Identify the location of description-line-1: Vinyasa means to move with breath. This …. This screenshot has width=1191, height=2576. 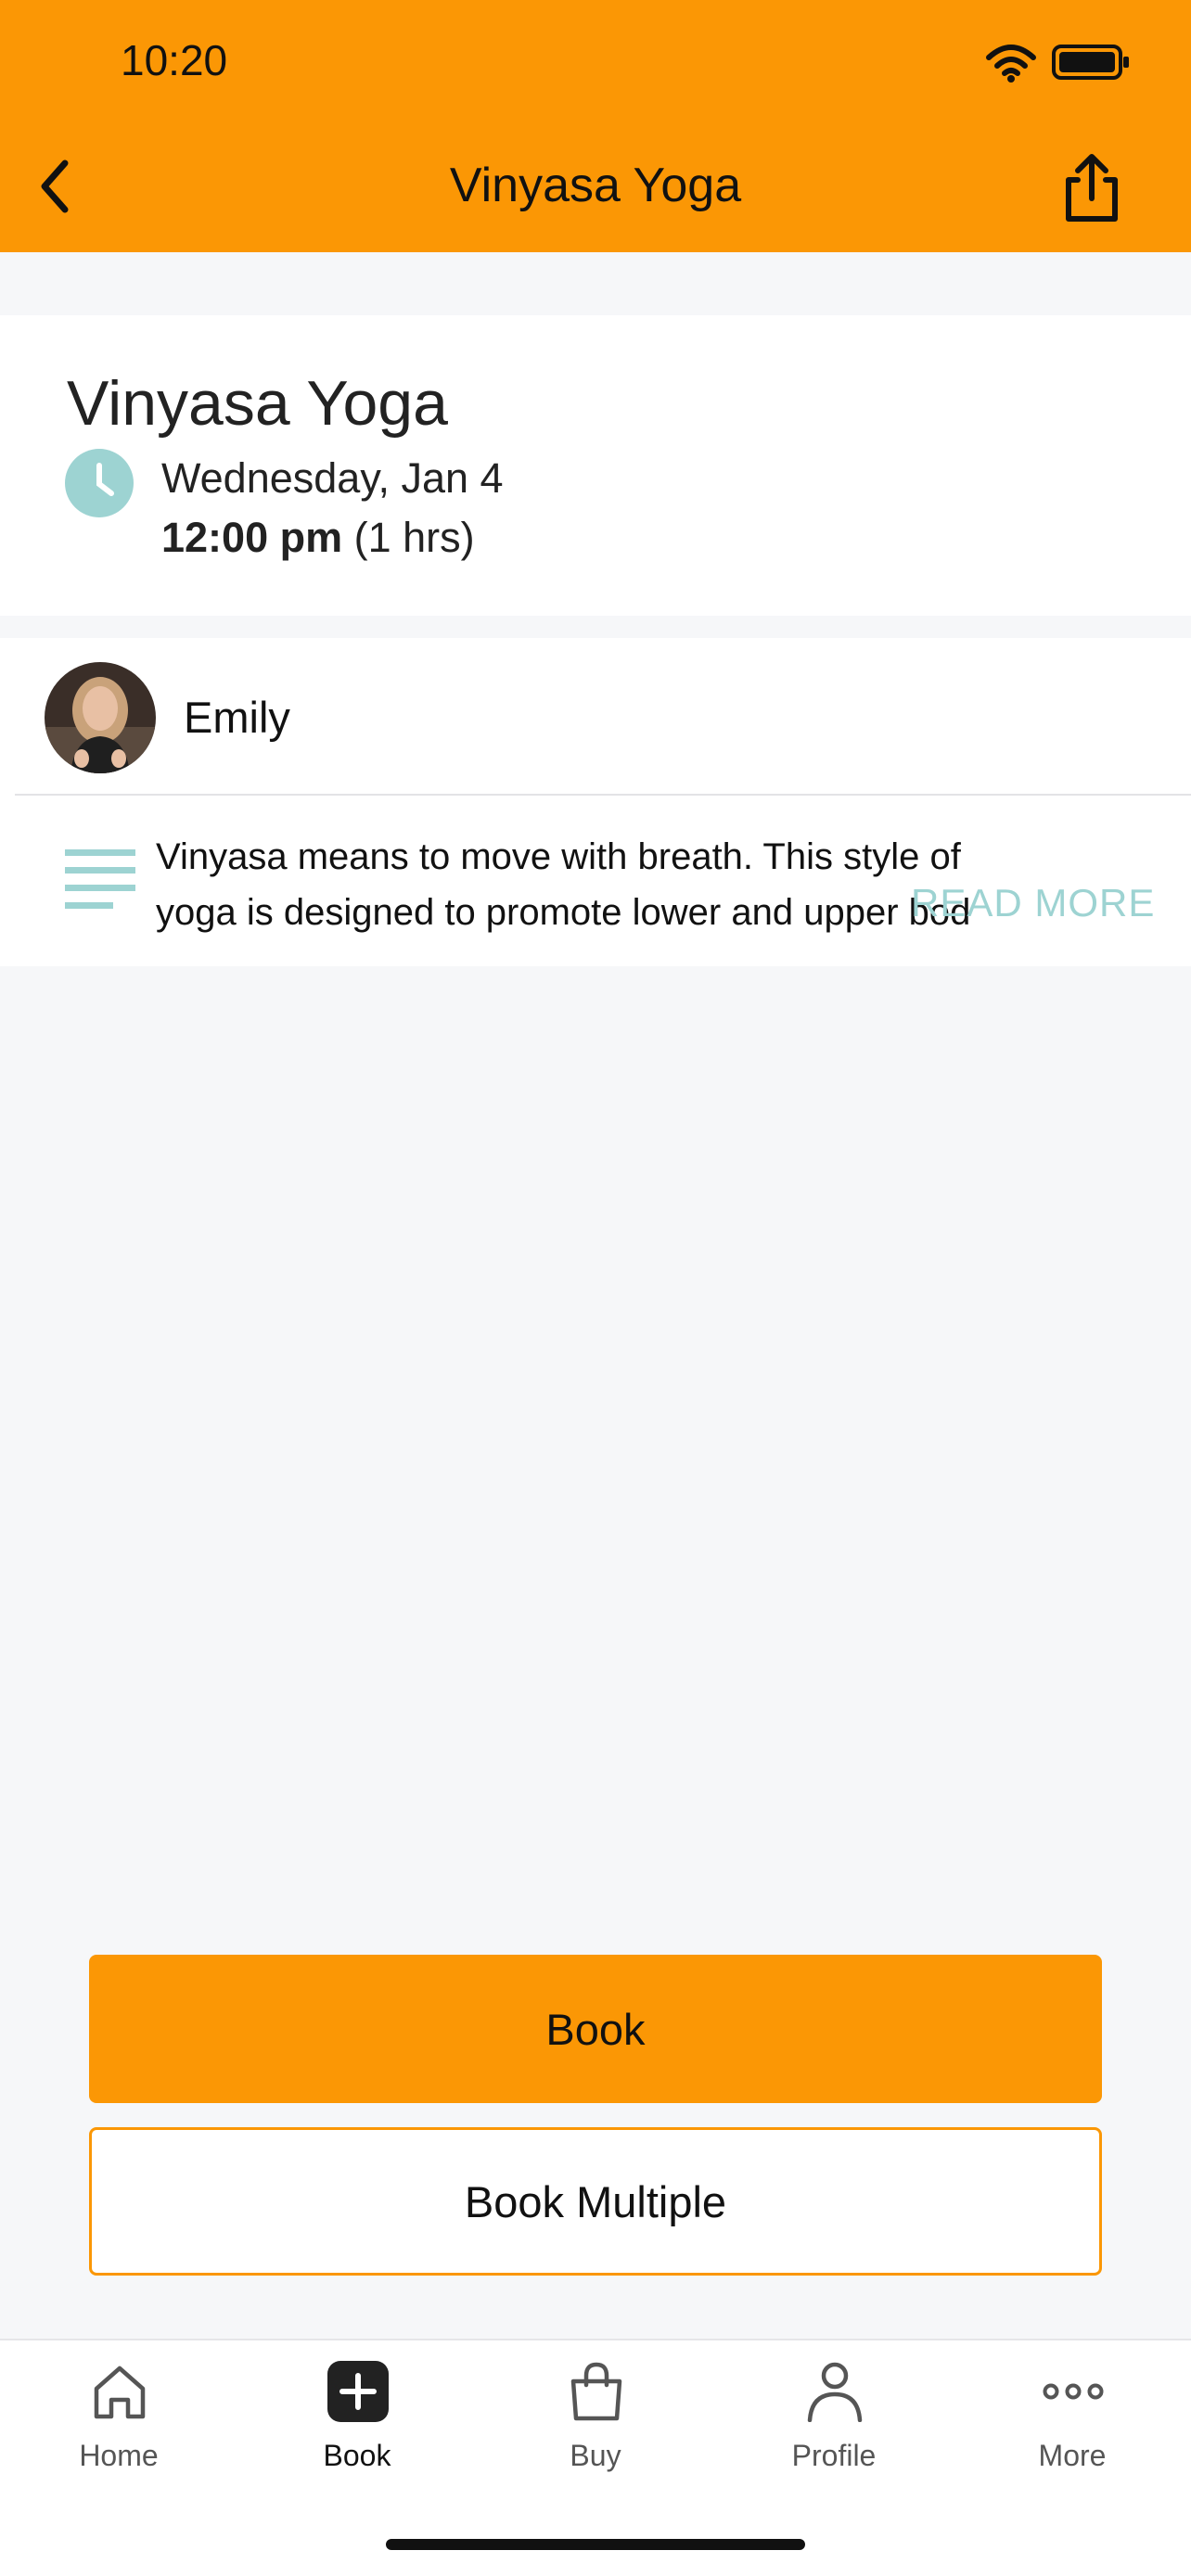
(558, 856).